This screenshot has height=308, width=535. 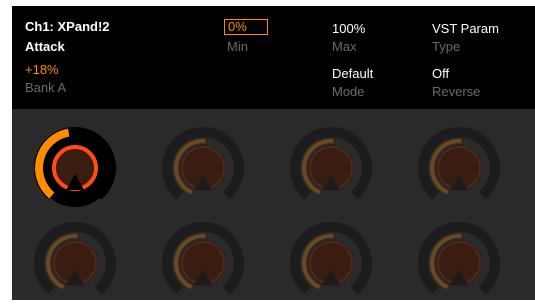 I want to click on type-value: VST Param, so click(x=465, y=28).